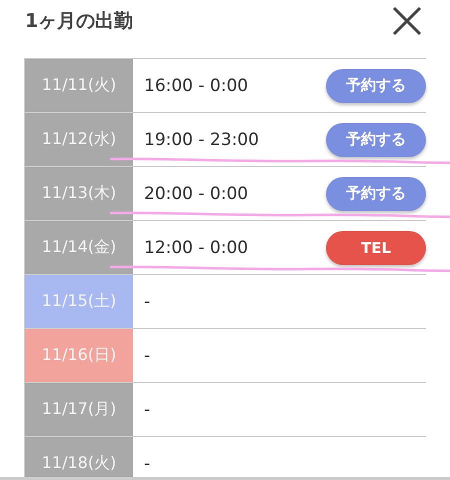  I want to click on date-cell: 11/16(日), so click(78, 355).